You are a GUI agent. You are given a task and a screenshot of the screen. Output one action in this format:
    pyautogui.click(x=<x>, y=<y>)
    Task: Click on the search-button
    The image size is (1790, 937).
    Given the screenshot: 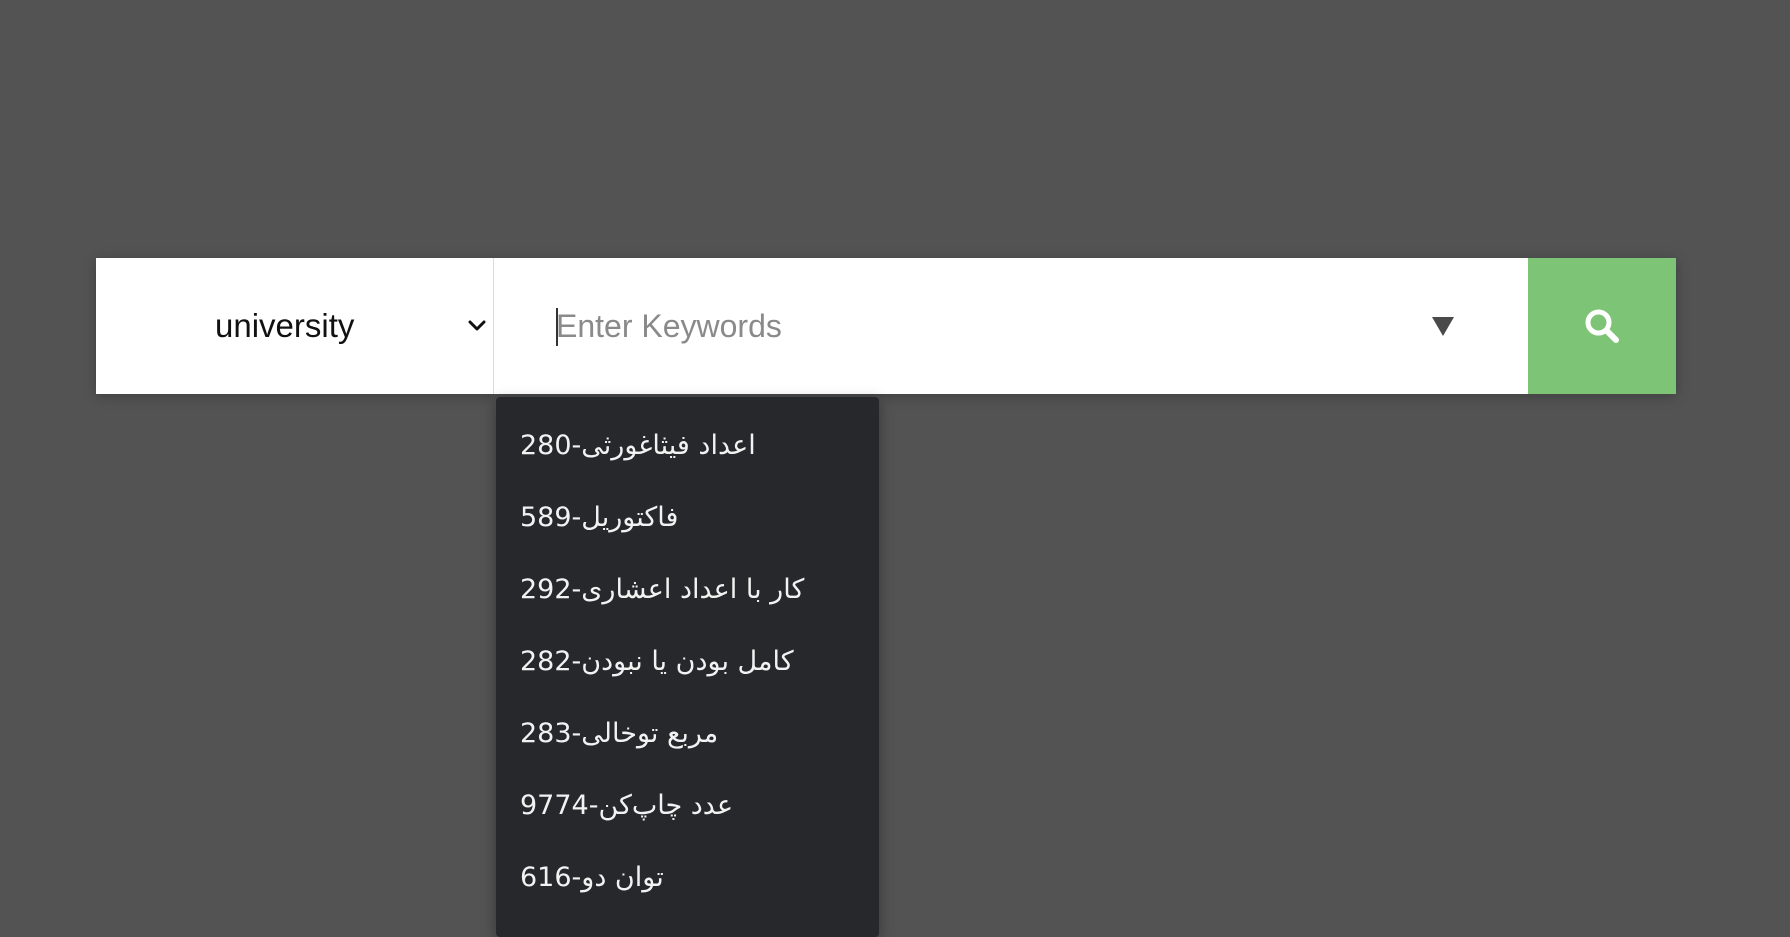 What is the action you would take?
    pyautogui.click(x=1602, y=326)
    